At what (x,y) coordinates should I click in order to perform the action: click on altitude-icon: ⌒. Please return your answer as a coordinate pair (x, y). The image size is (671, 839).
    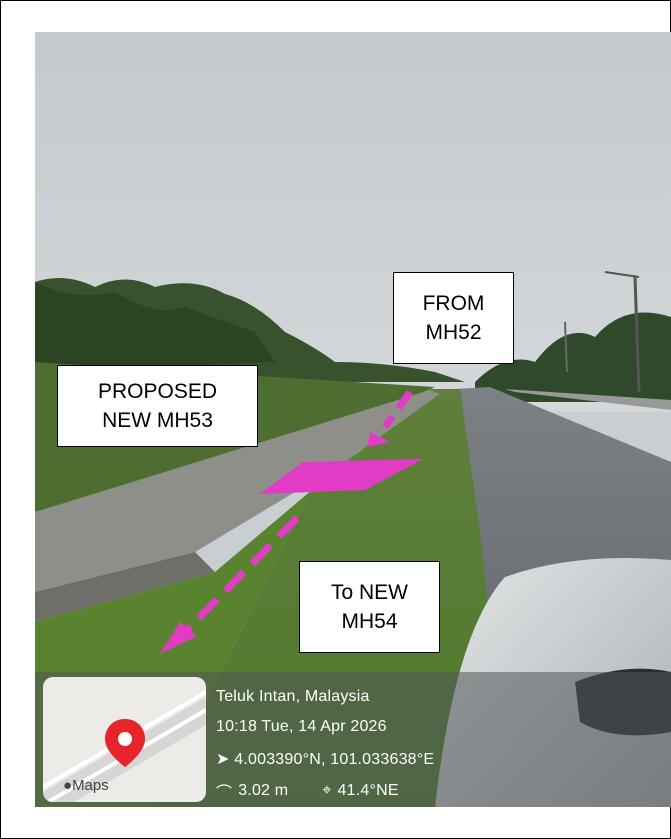
    Looking at the image, I should click on (224, 793).